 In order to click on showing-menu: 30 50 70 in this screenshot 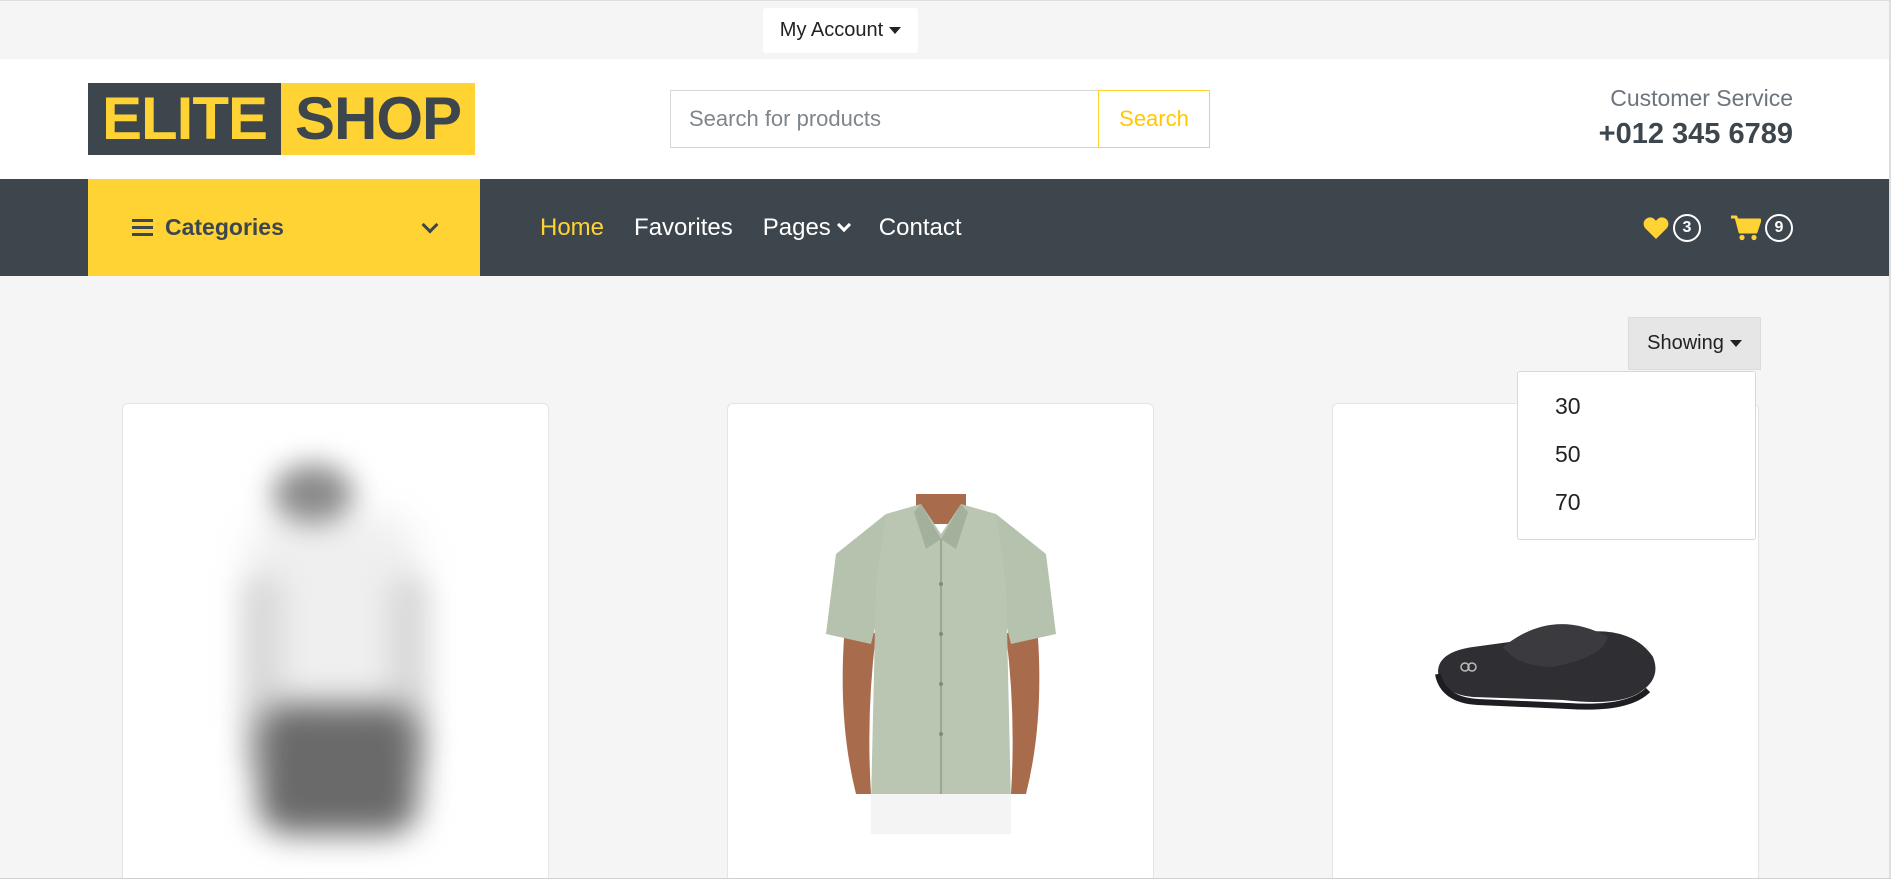, I will do `click(1636, 455)`.